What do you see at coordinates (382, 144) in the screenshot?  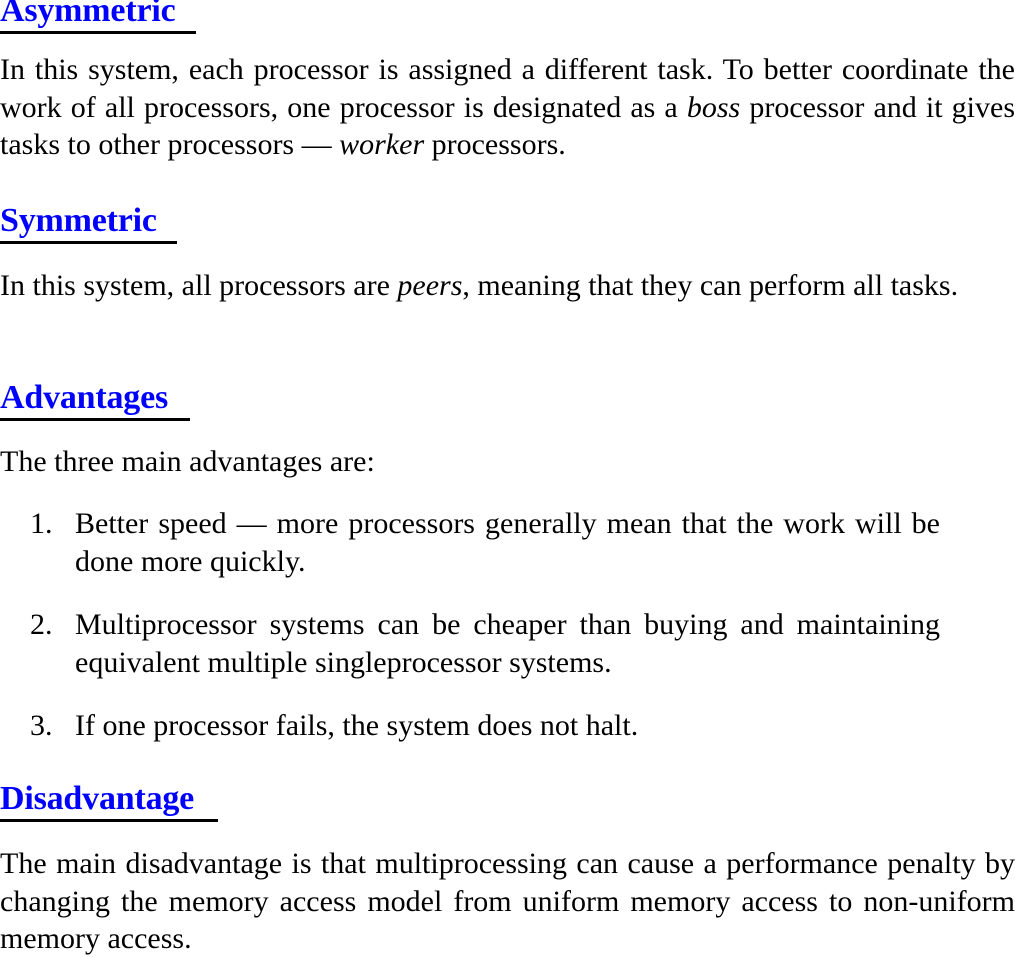 I see `emphasis-worker: worker` at bounding box center [382, 144].